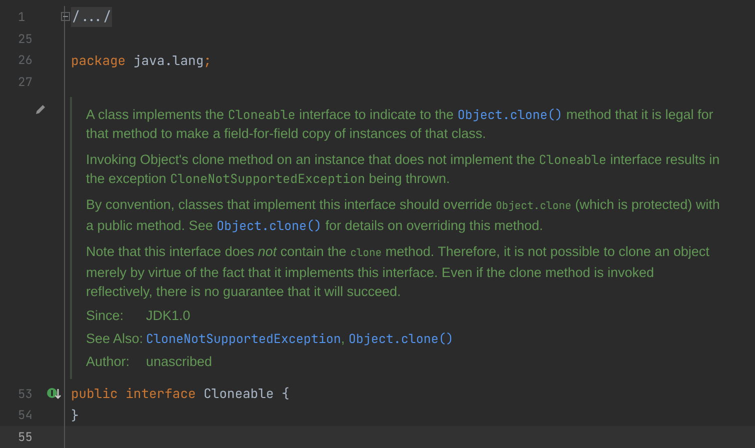  What do you see at coordinates (180, 394) in the screenshot?
I see `code-line: public interface Cloneable {` at bounding box center [180, 394].